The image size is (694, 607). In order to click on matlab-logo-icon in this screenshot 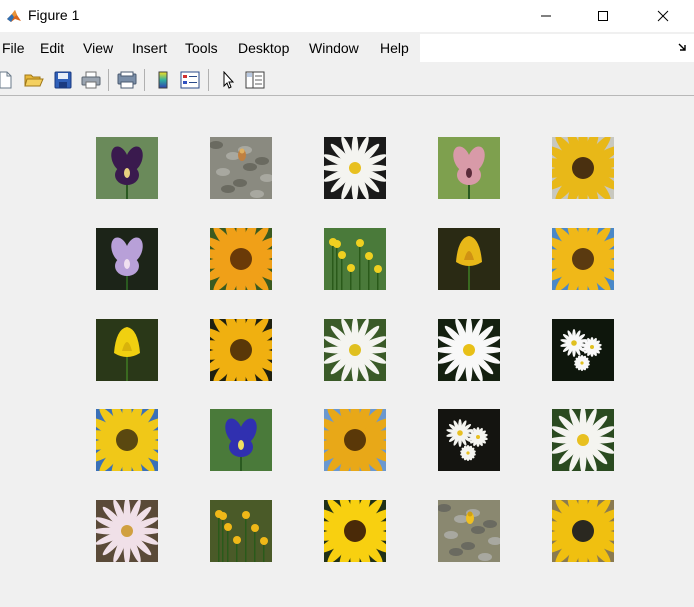, I will do `click(14, 16)`.